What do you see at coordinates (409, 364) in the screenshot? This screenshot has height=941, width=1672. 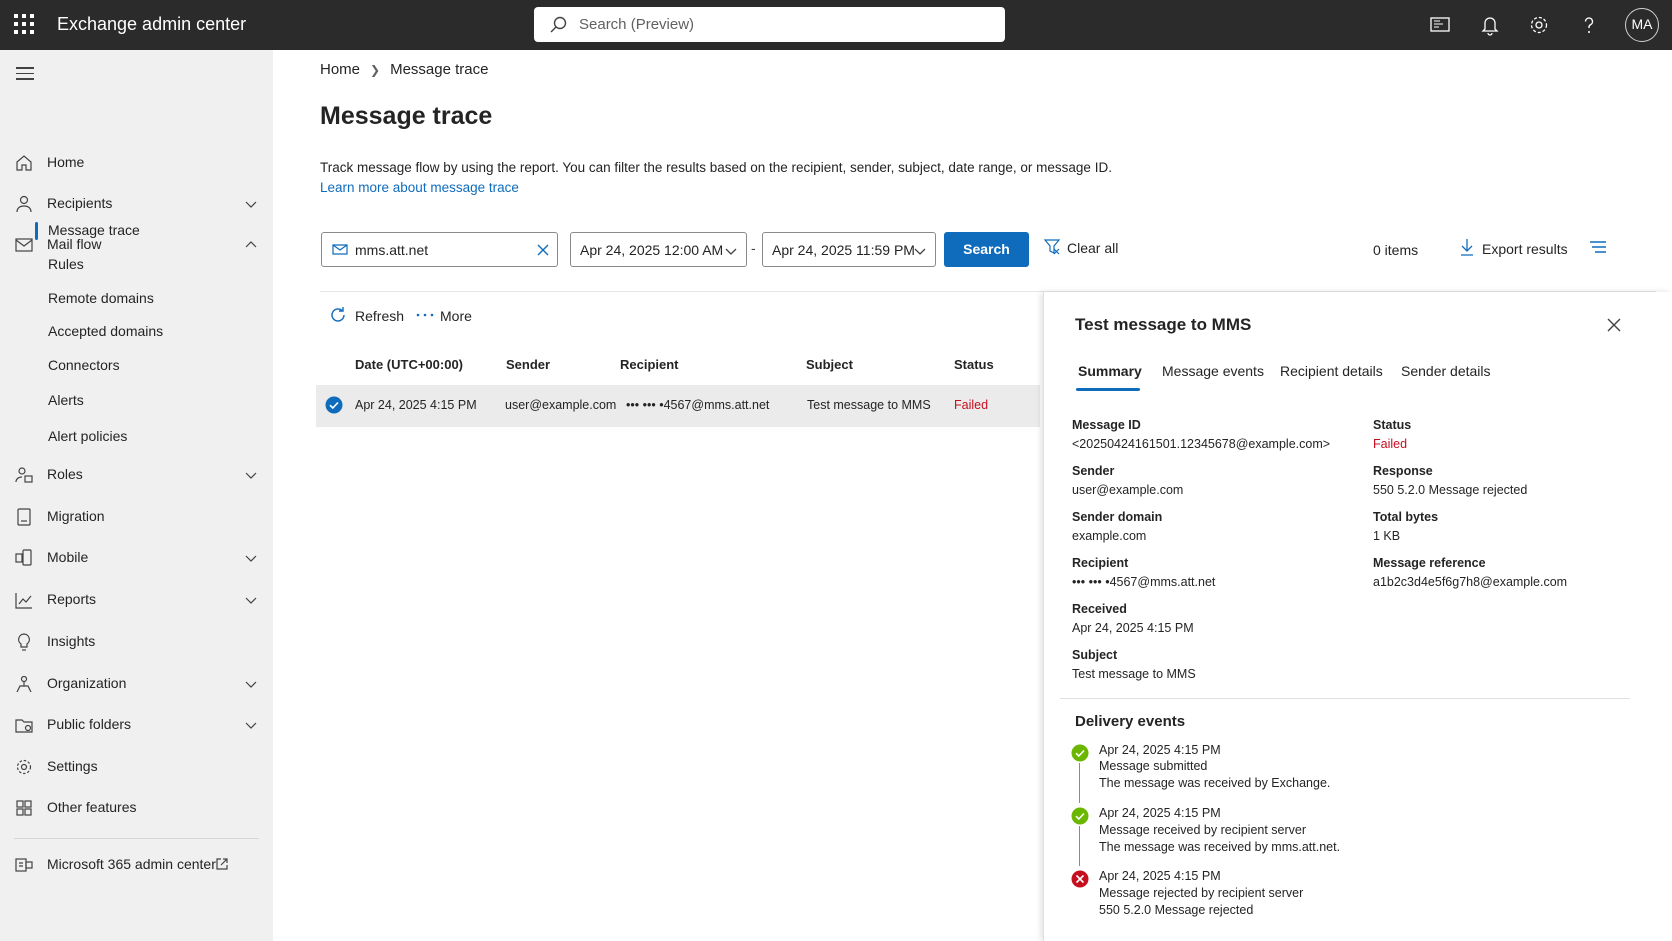 I see `column-header-date: Date (UTC+00:00)` at bounding box center [409, 364].